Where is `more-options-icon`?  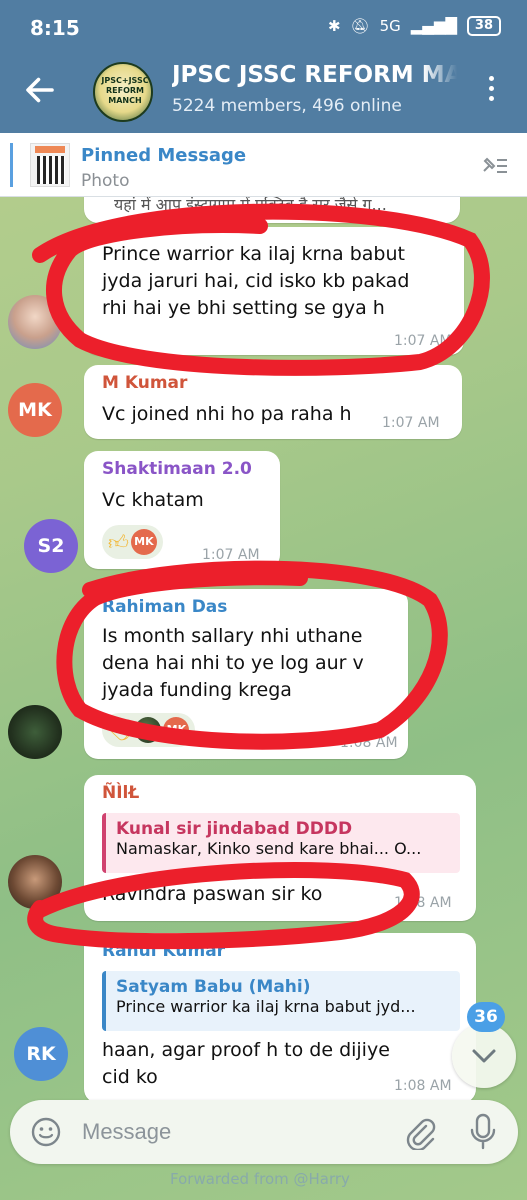
more-options-icon is located at coordinates (493, 89).